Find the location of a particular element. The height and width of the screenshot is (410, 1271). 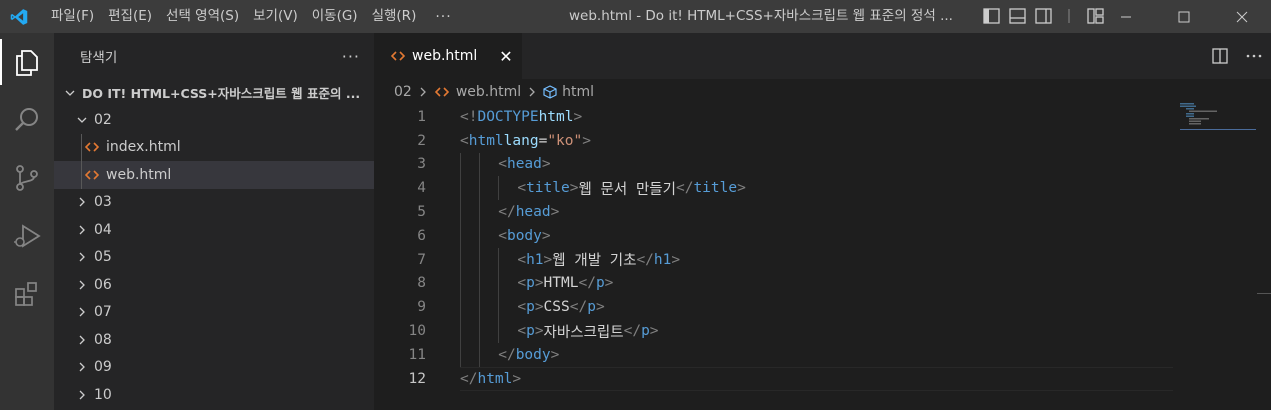

line-number: 6 is located at coordinates (421, 235).